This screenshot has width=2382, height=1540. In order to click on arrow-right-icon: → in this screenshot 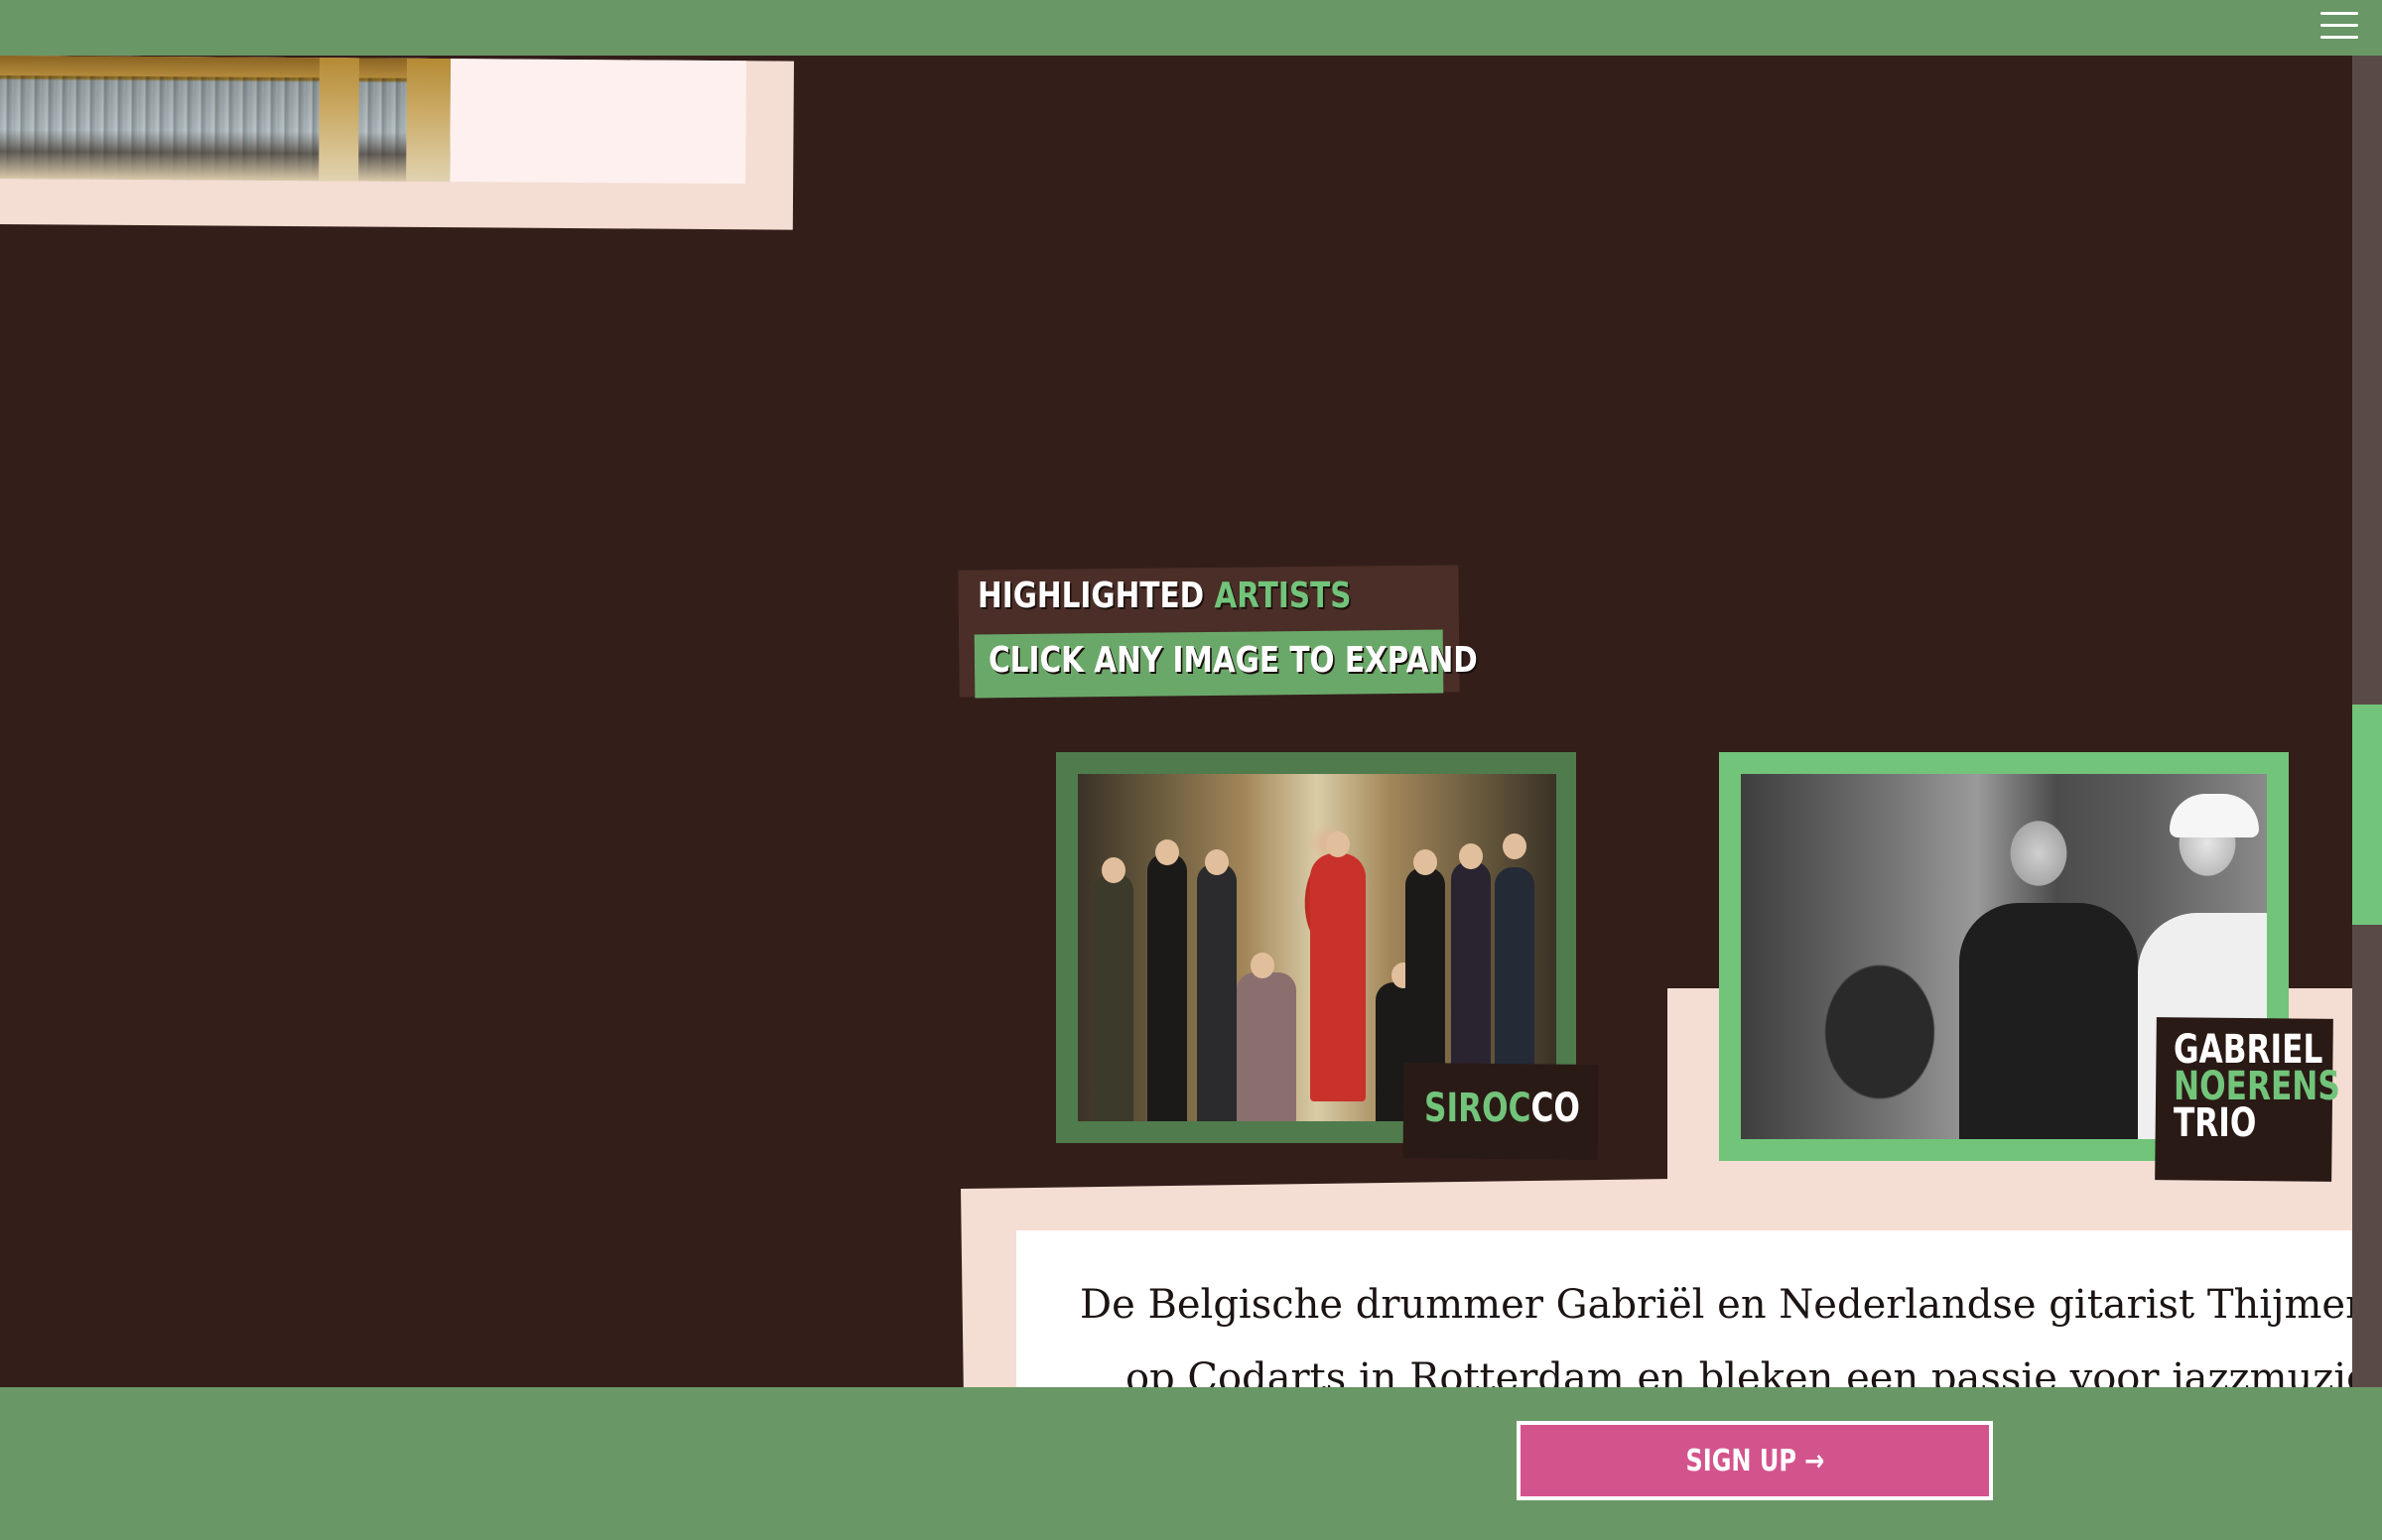, I will do `click(1814, 1460)`.